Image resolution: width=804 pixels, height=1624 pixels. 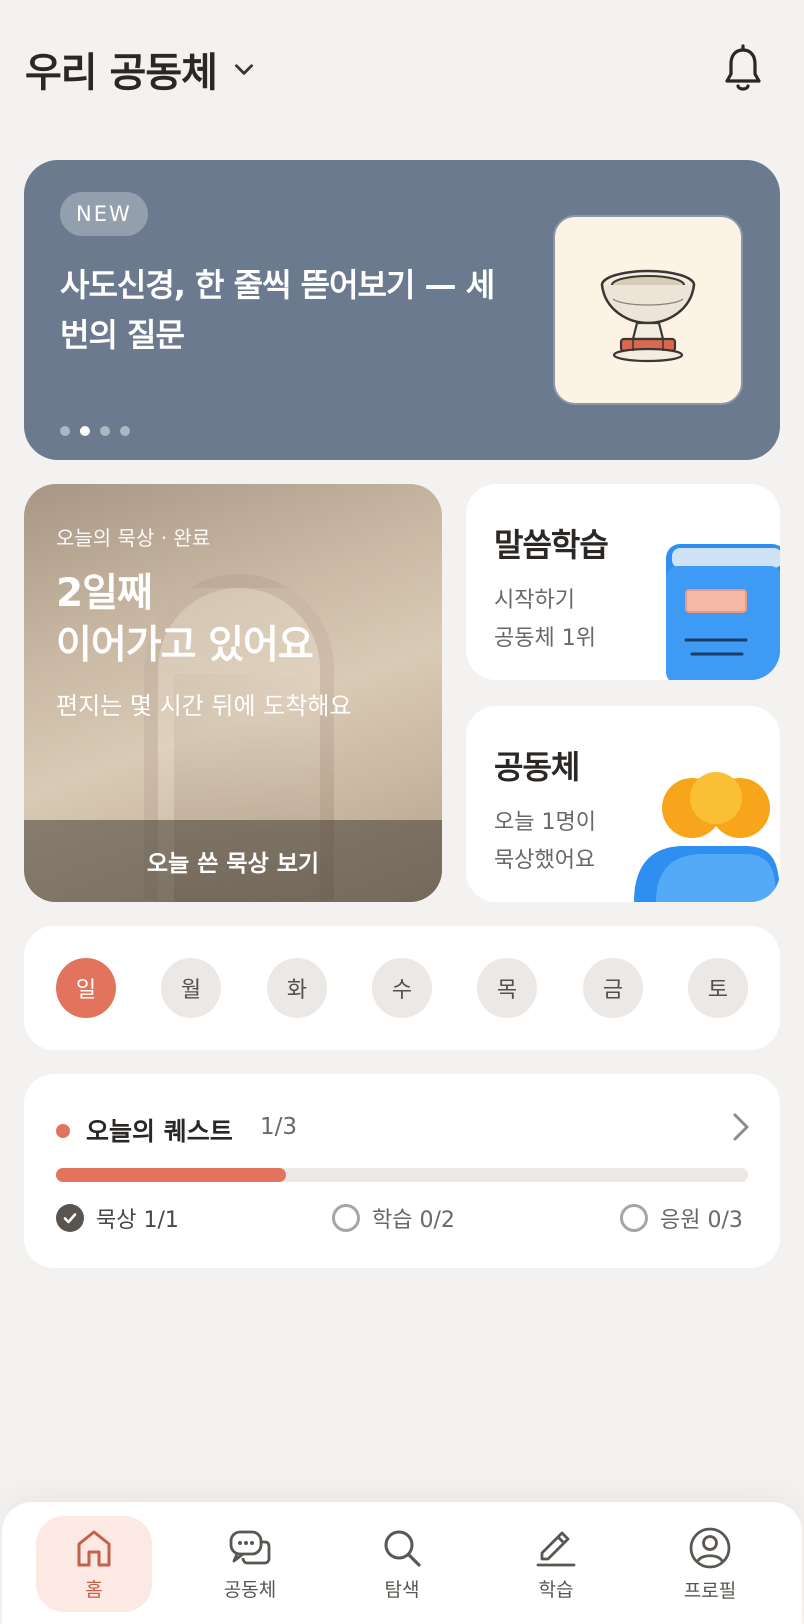 I want to click on quest-status-dot, so click(x=63, y=1131).